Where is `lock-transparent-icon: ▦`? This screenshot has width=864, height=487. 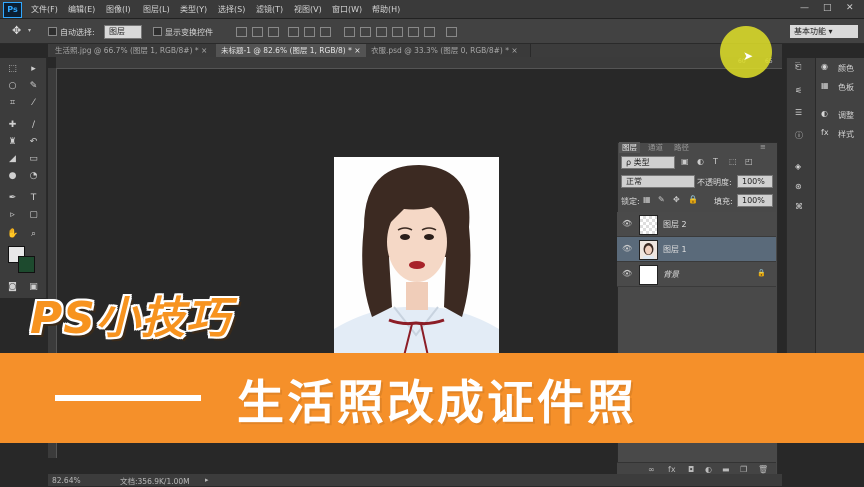
lock-transparent-icon: ▦ is located at coordinates (647, 199).